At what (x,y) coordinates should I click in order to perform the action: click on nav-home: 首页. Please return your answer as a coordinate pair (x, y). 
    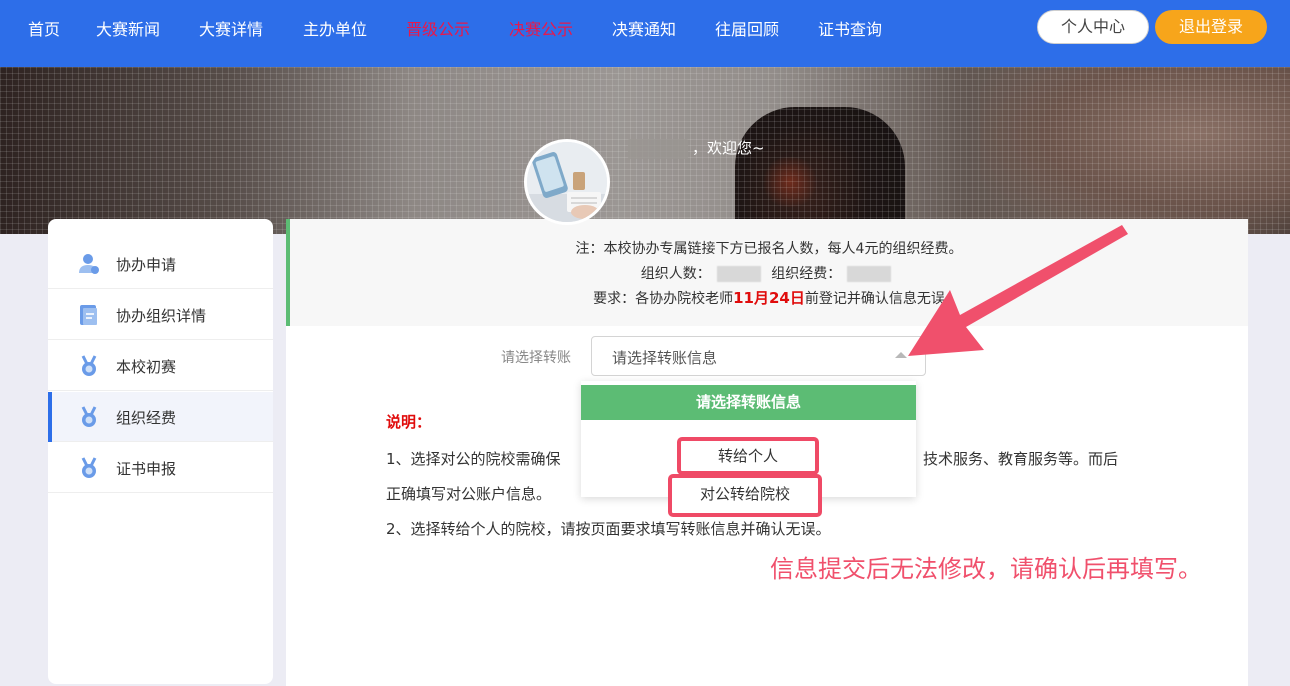
    Looking at the image, I should click on (44, 28).